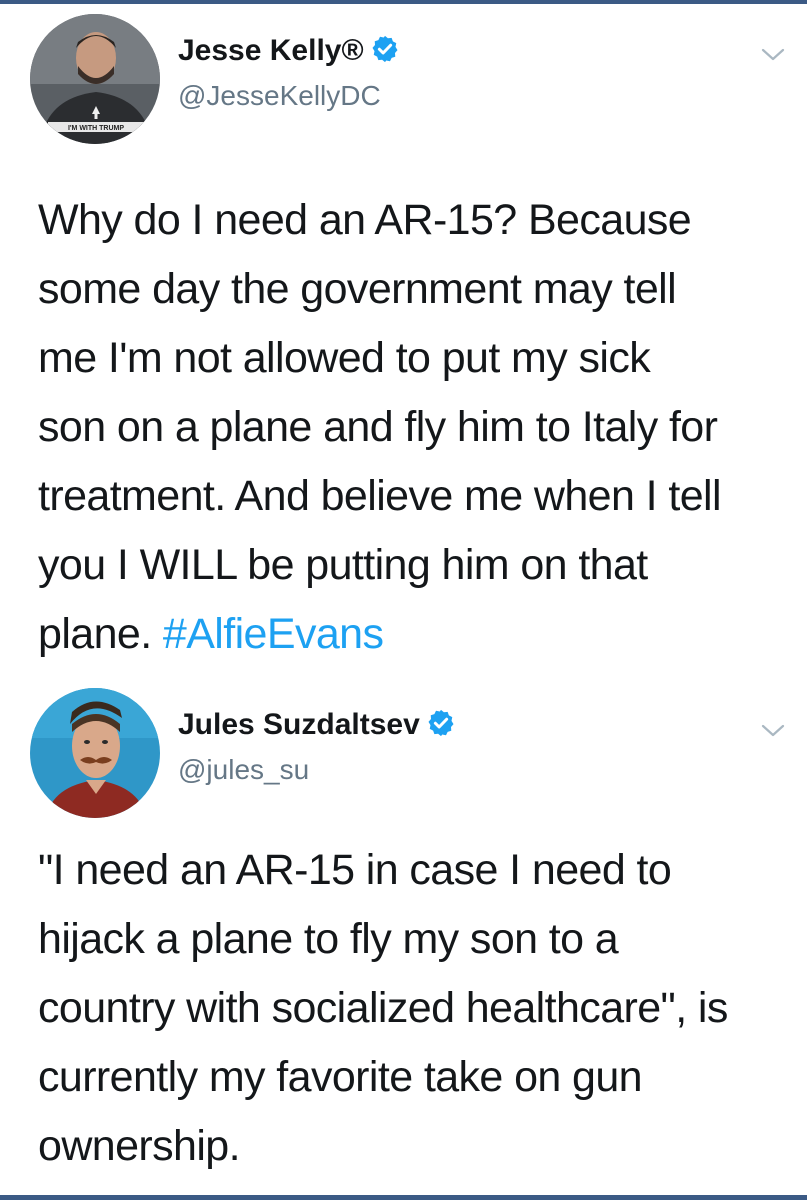 This screenshot has width=807, height=1200. Describe the element at coordinates (355, 870) in the screenshot. I see `tweet-line: "I need an AR-15 in case I need to` at that location.